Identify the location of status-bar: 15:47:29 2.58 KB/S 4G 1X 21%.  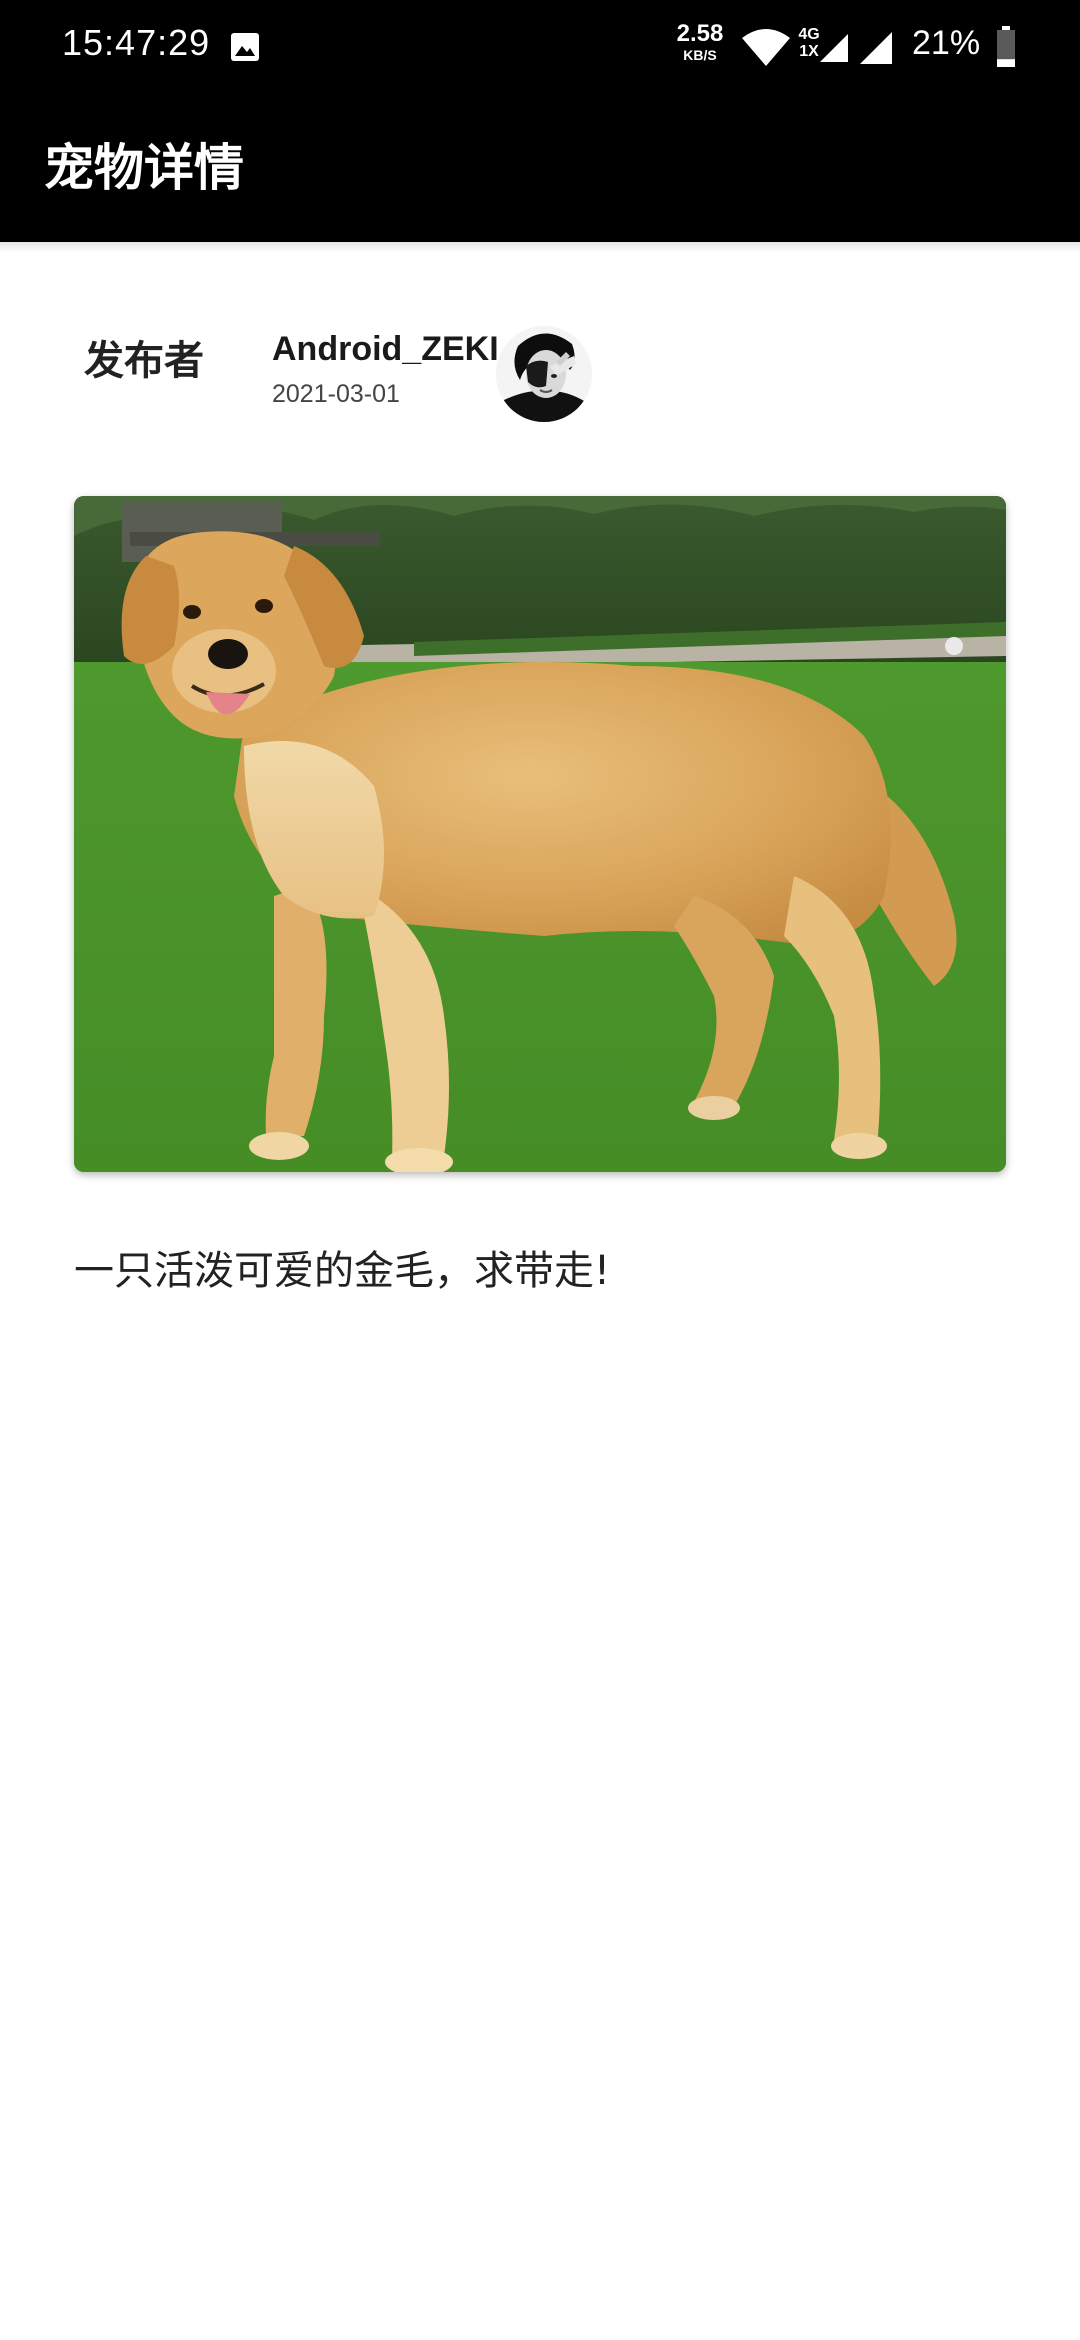
(540, 48).